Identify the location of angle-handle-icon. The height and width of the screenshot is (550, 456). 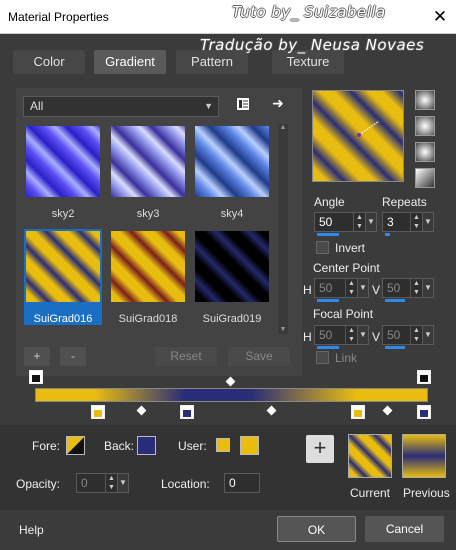
(359, 137).